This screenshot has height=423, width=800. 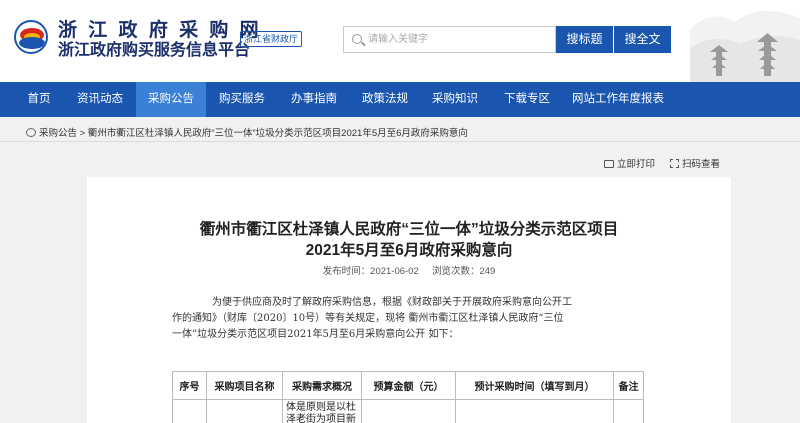 I want to click on views-count: 249, so click(x=487, y=271).